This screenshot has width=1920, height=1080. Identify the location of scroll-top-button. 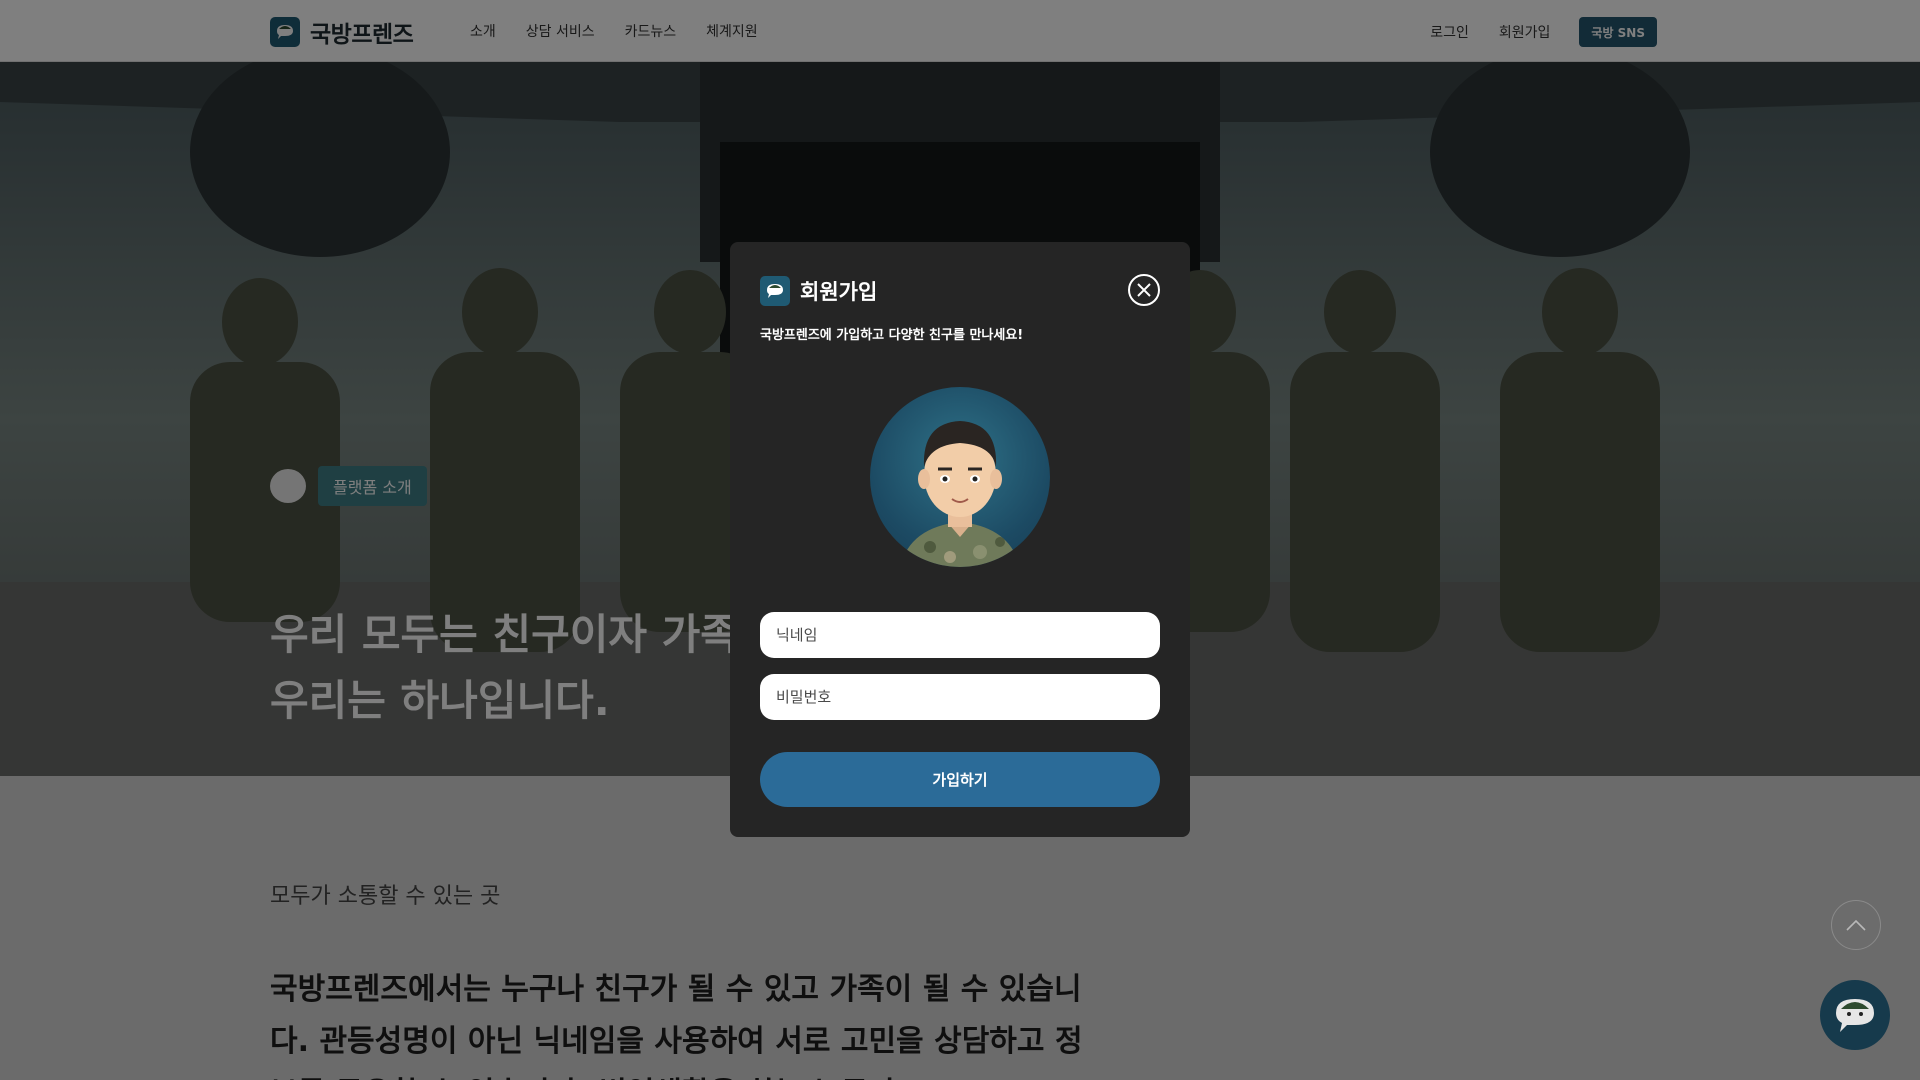
(1856, 925).